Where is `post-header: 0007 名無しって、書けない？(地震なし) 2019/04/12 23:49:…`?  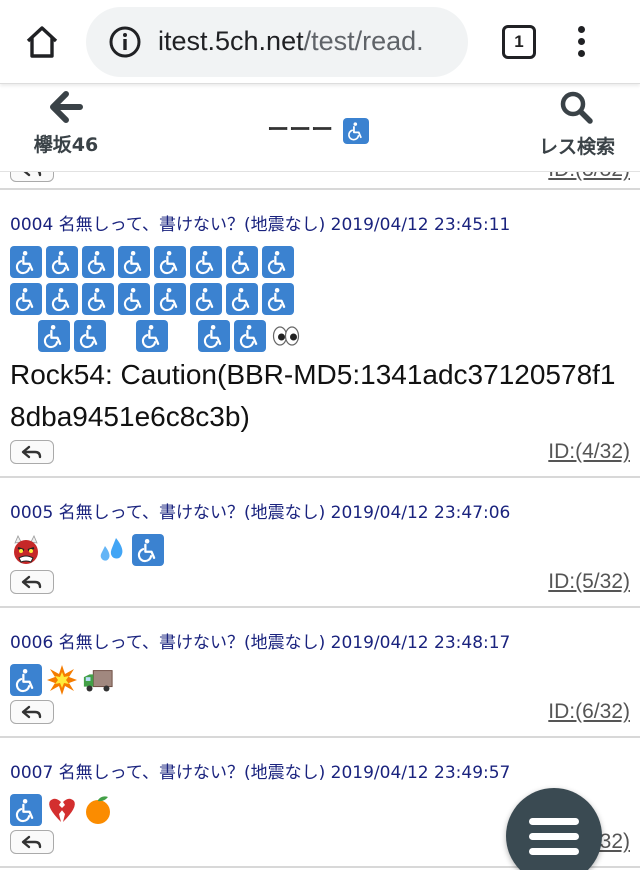 post-header: 0007 名無しって、書けない？(地震なし) 2019/04/12 23:49:… is located at coordinates (260, 773).